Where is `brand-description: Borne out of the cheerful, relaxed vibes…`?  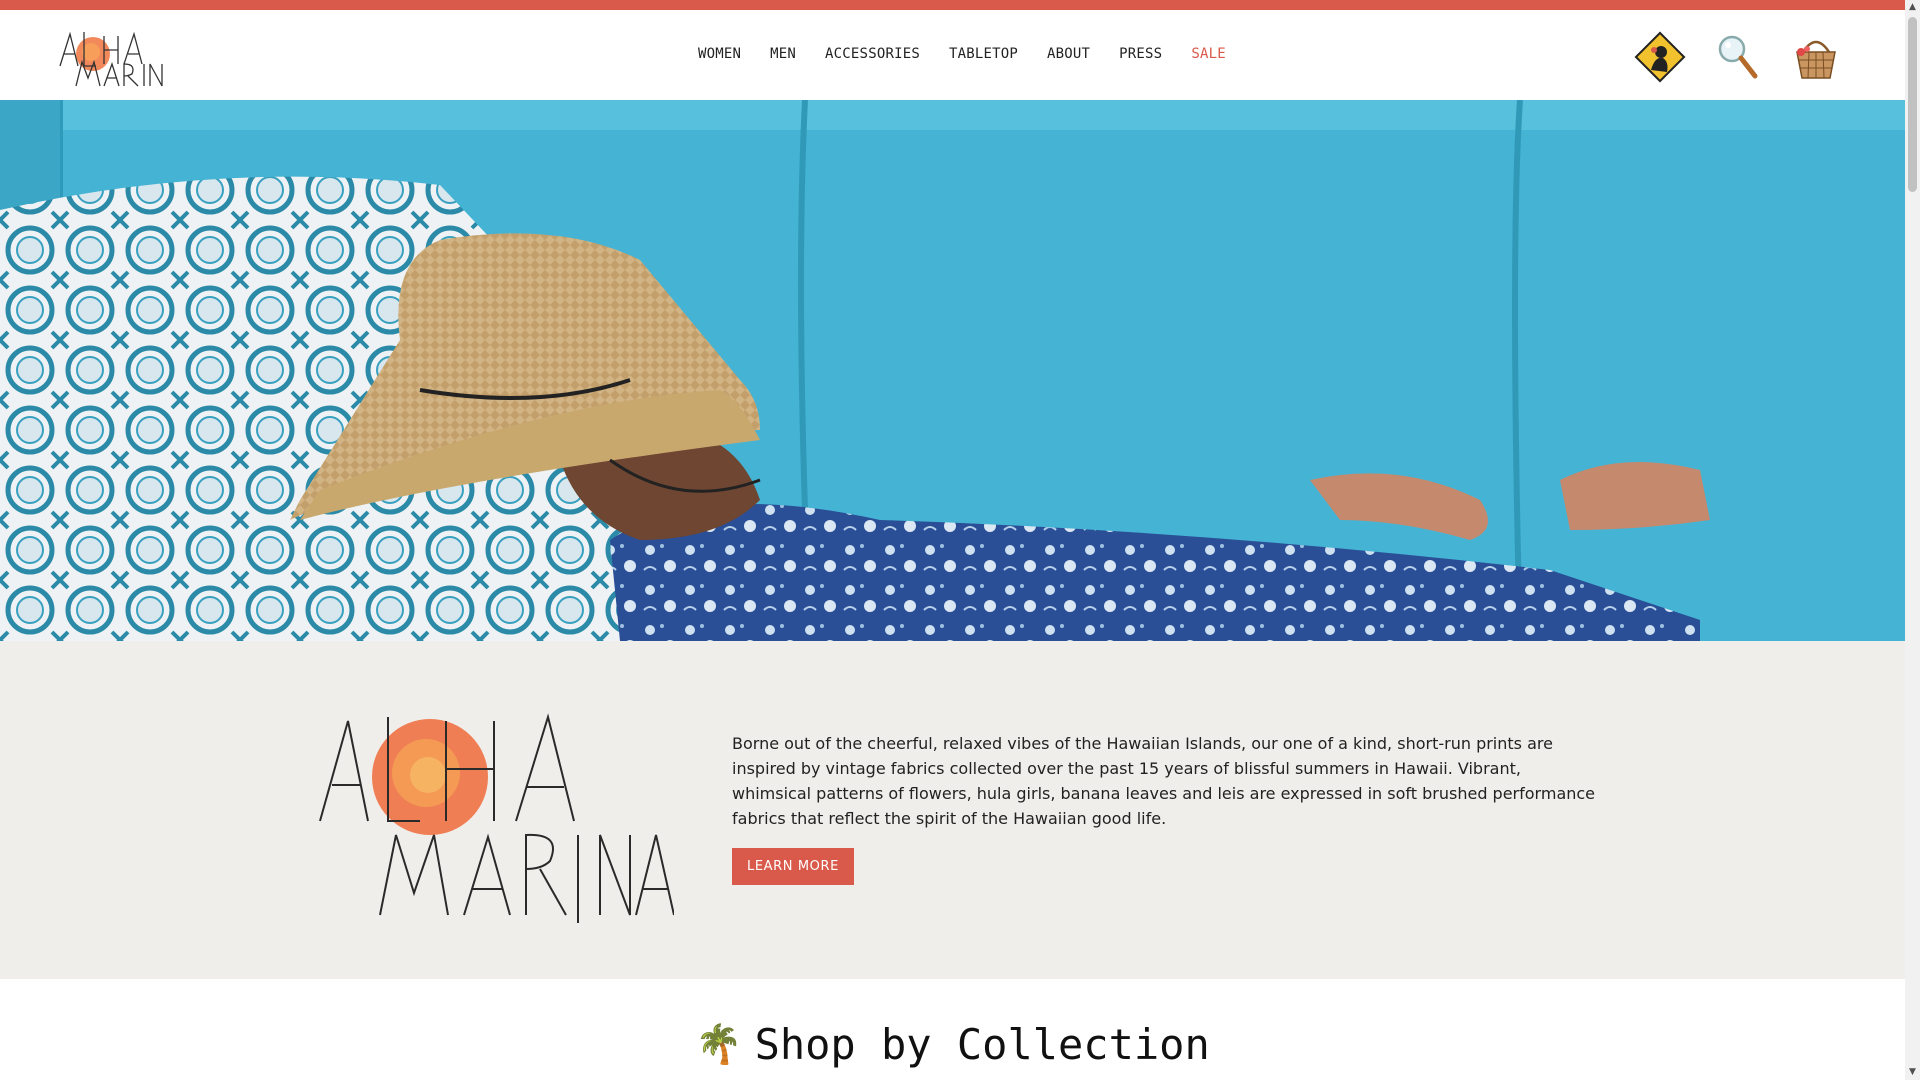
brand-description: Borne out of the cheerful, relaxed vibes… is located at coordinates (1164, 781).